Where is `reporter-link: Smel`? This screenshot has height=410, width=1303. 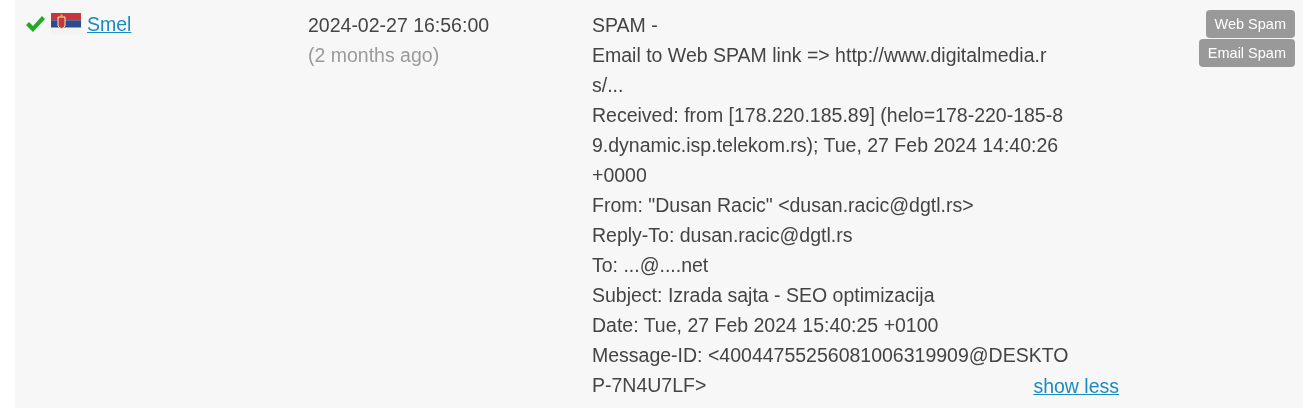
reporter-link: Smel is located at coordinates (109, 24).